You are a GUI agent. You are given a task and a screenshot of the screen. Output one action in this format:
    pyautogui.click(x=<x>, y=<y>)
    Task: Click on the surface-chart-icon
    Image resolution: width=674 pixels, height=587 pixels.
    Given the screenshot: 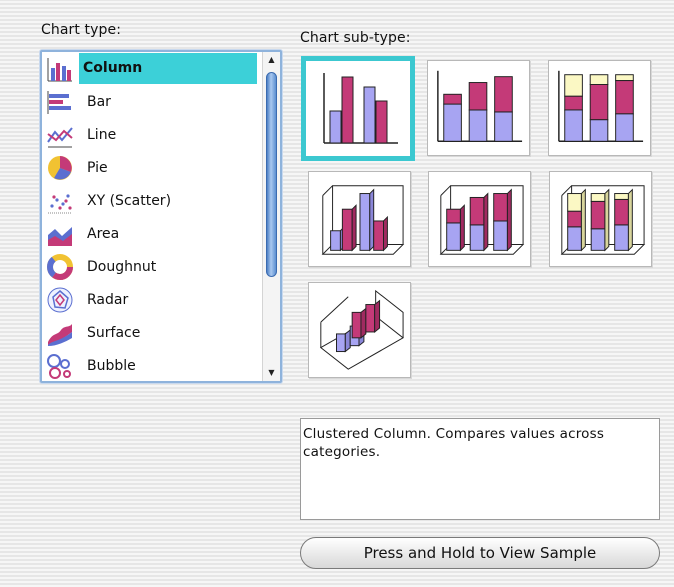 What is the action you would take?
    pyautogui.click(x=60, y=333)
    